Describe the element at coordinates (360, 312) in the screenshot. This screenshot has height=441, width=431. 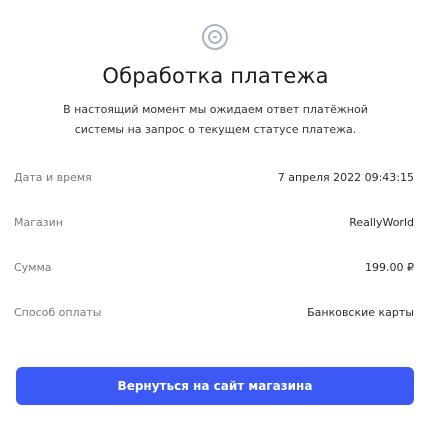
I see `detail-value: Банковские карты` at that location.